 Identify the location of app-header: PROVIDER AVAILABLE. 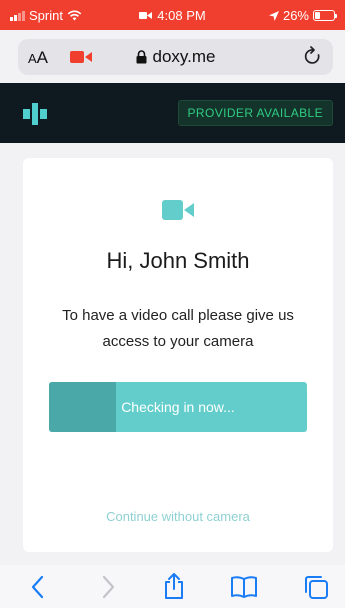
(172, 113).